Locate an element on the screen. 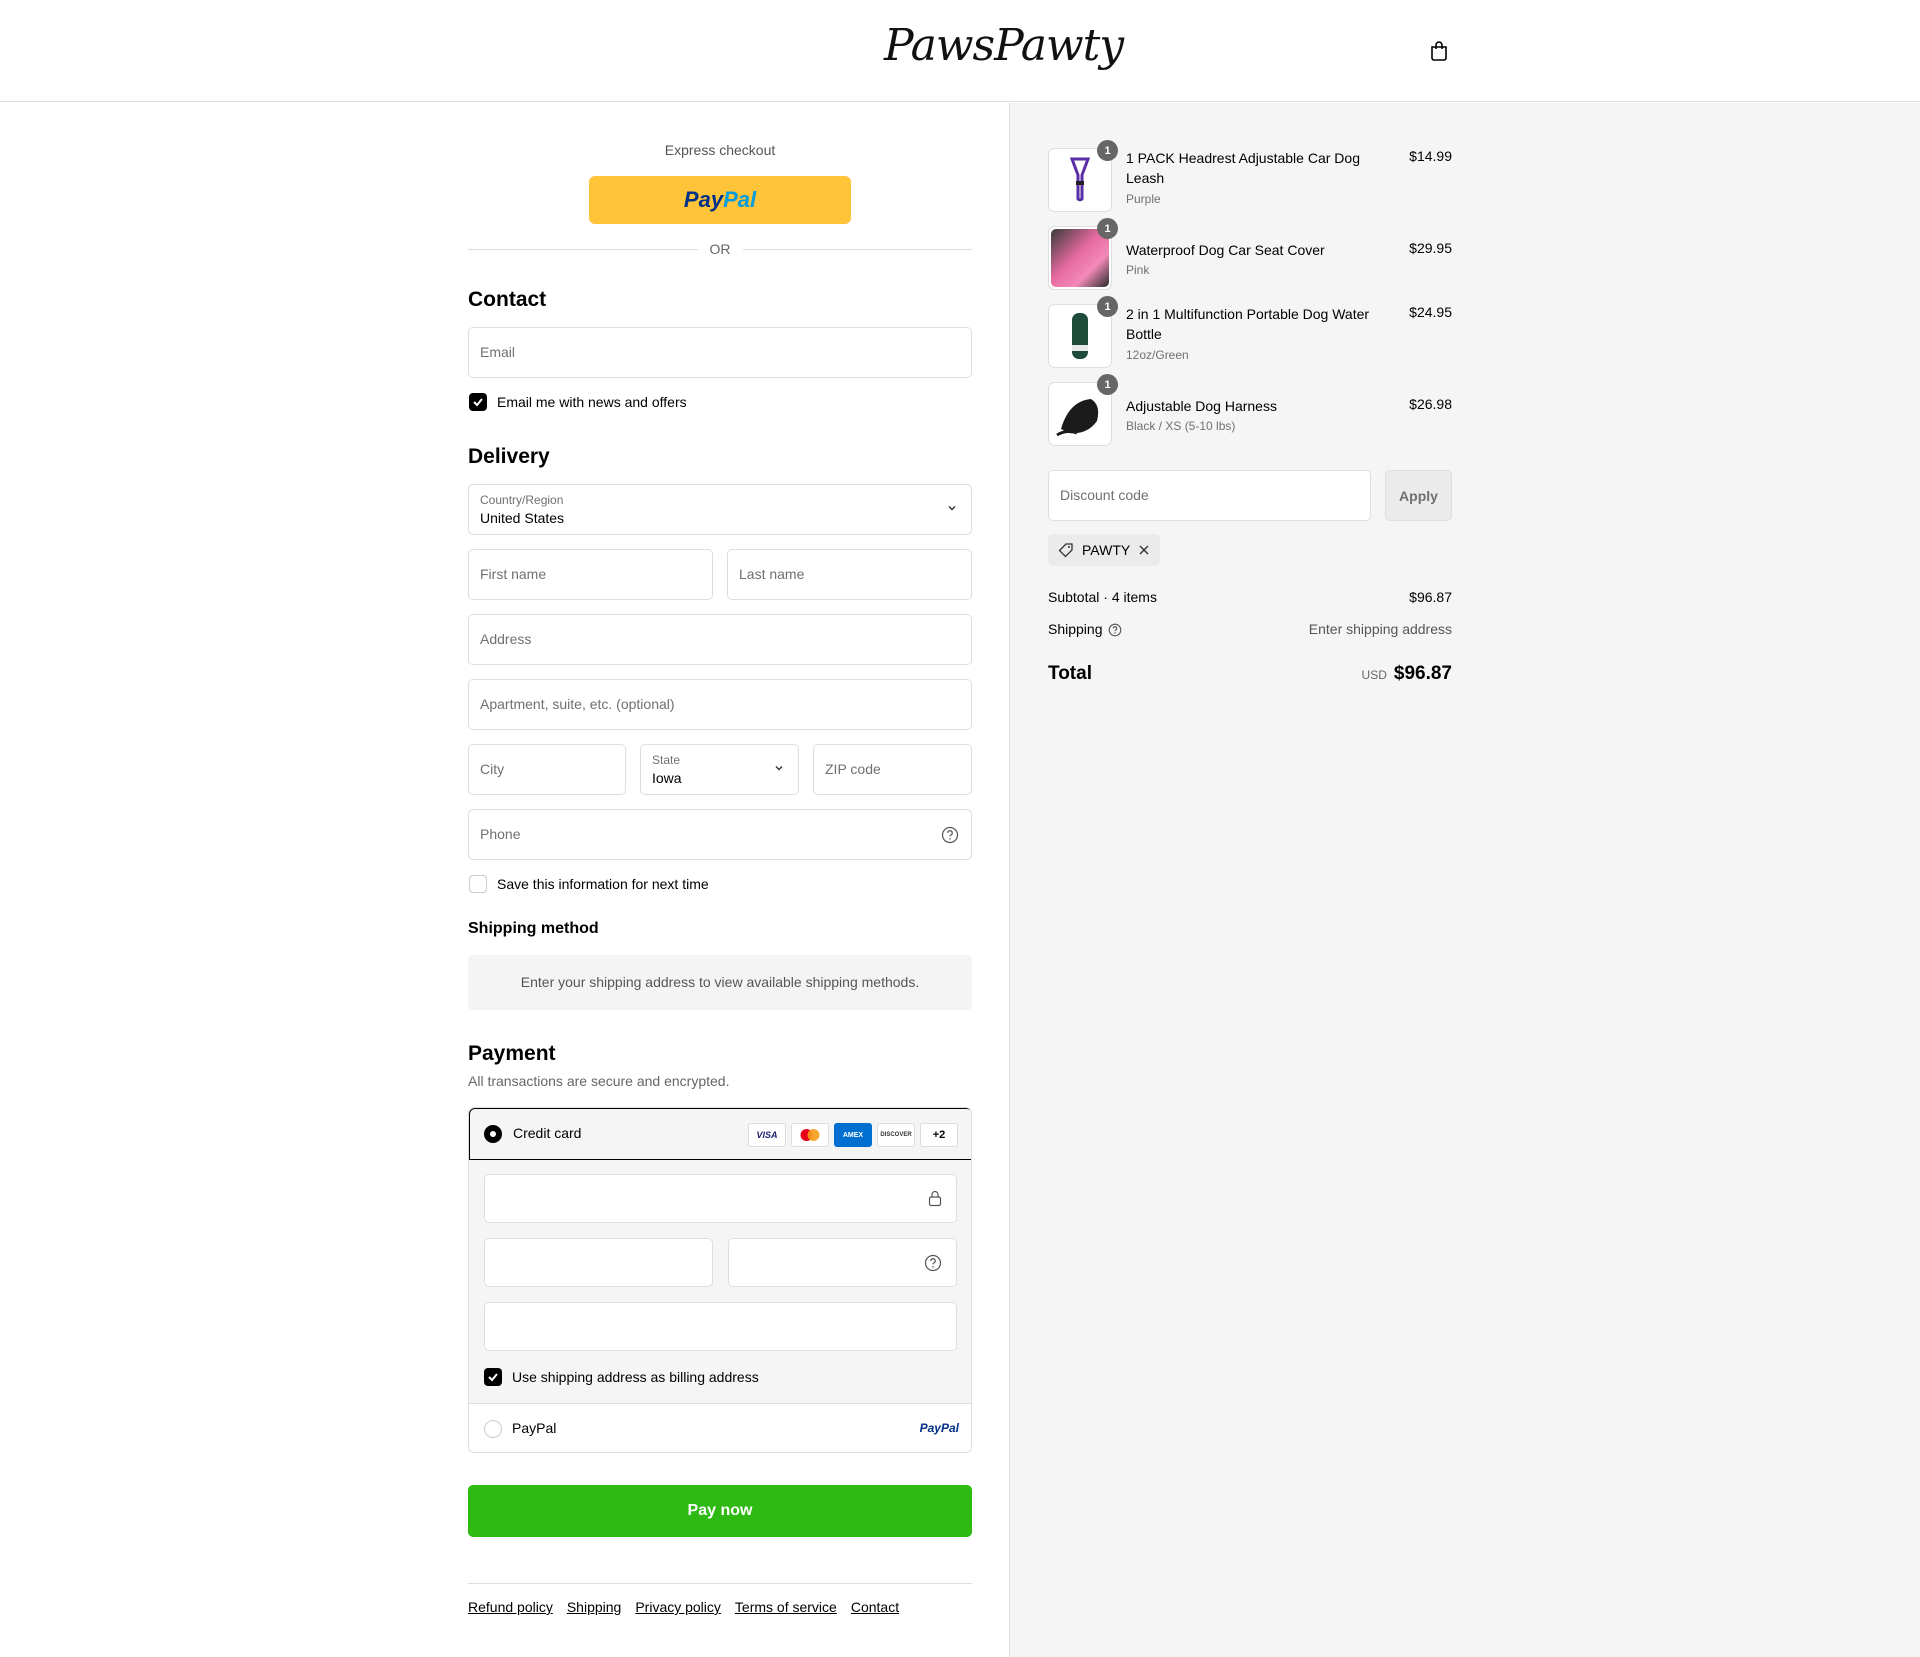  or-divider: OR is located at coordinates (720, 249).